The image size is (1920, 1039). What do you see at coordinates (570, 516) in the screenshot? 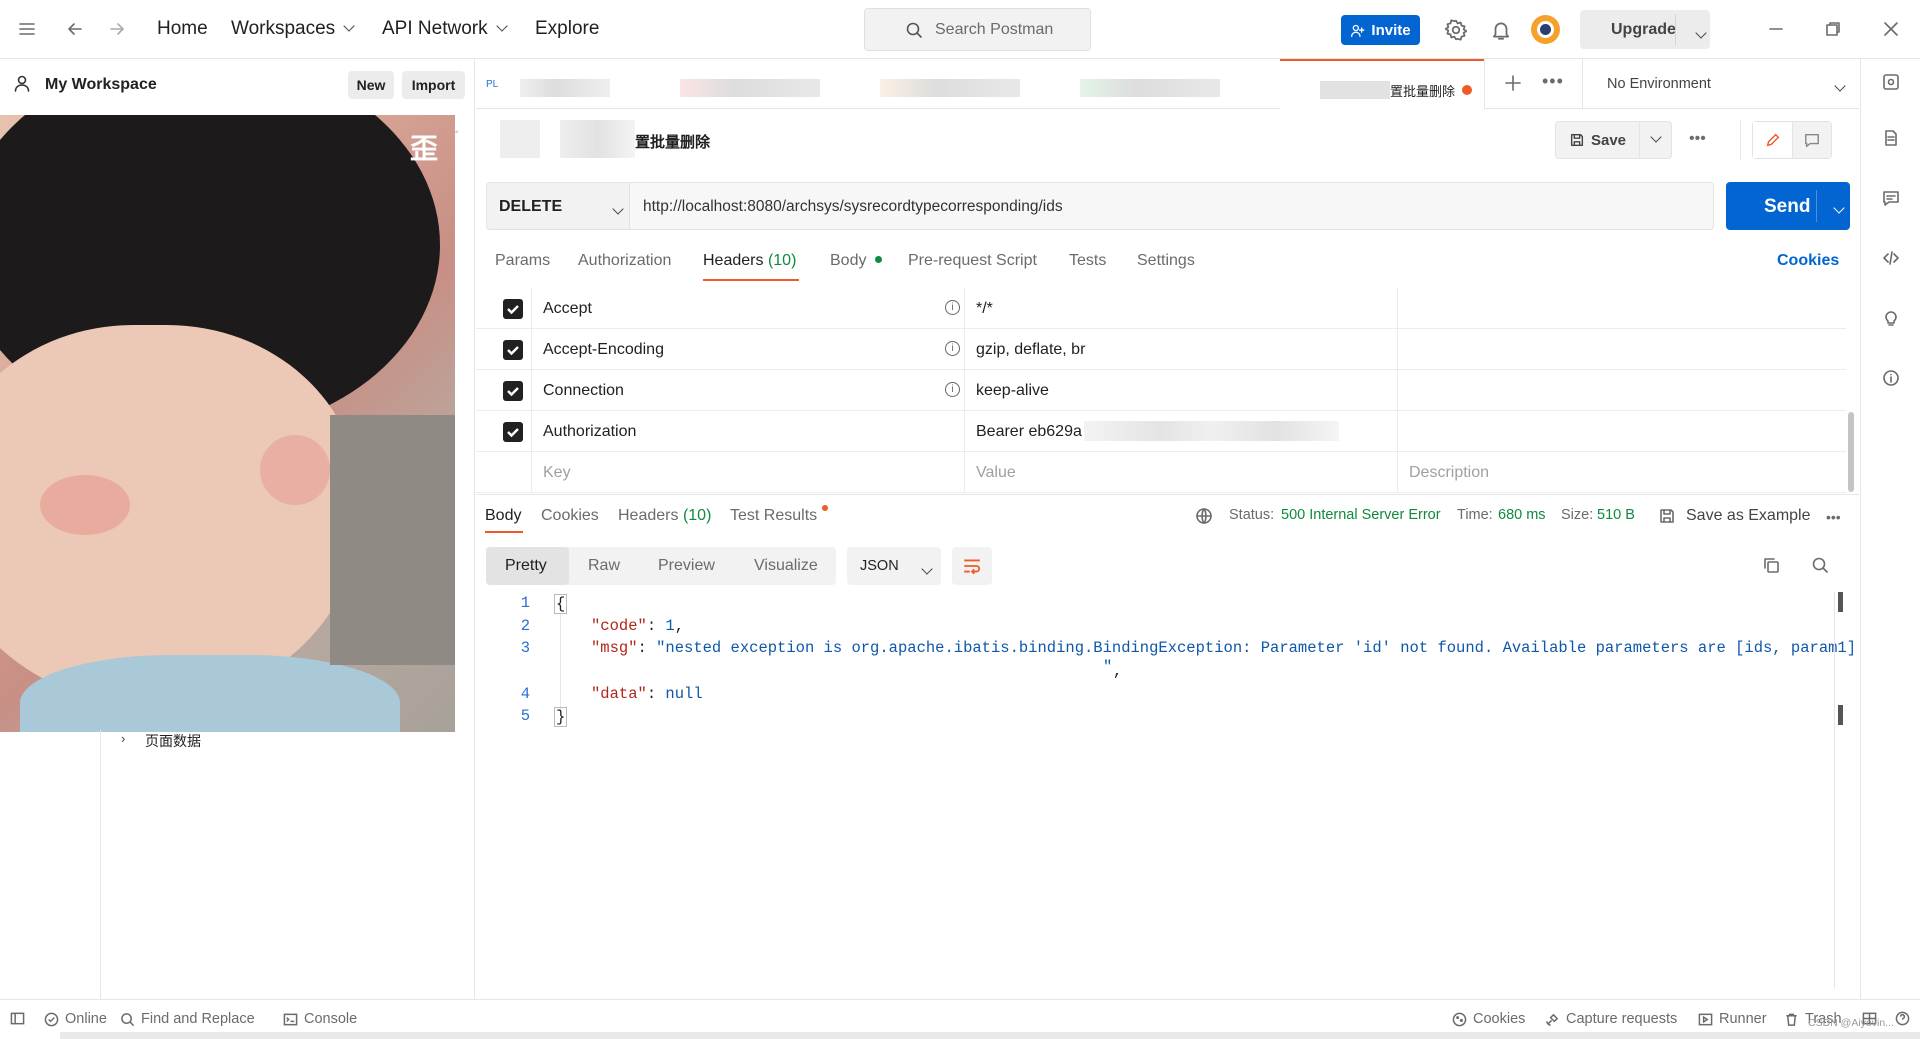
I see `response-tab-cookies: Cookies` at bounding box center [570, 516].